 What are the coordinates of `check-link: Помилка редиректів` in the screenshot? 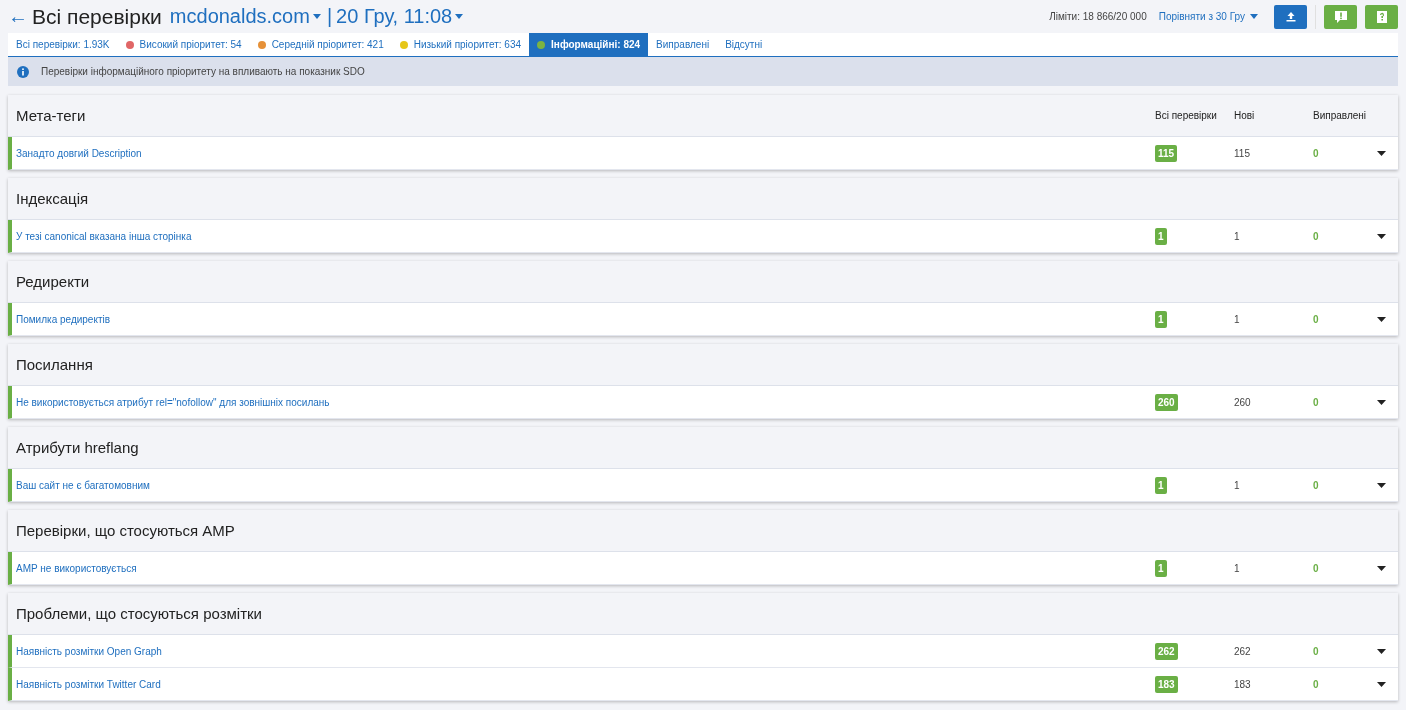 It's located at (583, 319).